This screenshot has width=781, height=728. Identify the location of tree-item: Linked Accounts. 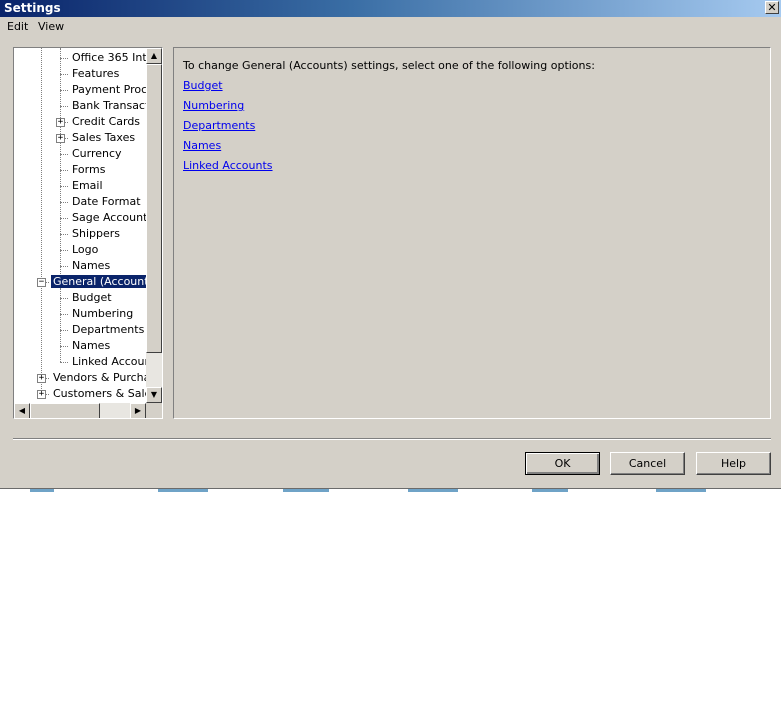
(102, 362).